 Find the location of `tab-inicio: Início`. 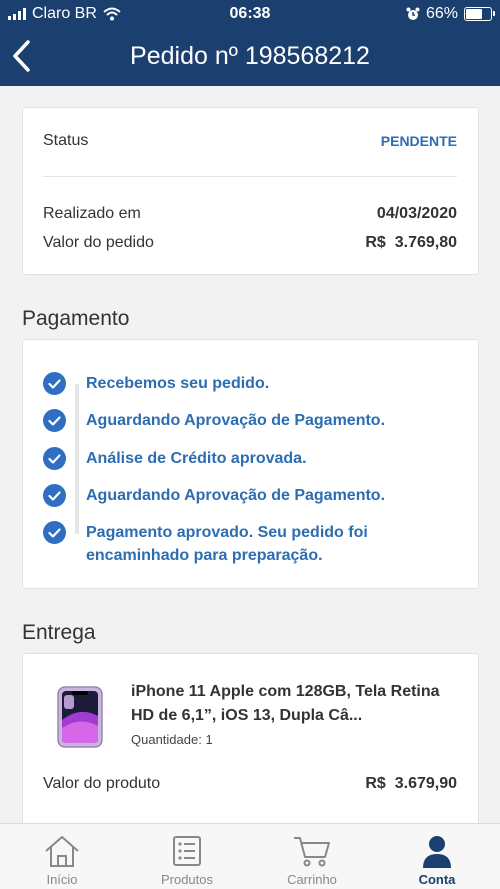

tab-inicio: Início is located at coordinates (62, 856).